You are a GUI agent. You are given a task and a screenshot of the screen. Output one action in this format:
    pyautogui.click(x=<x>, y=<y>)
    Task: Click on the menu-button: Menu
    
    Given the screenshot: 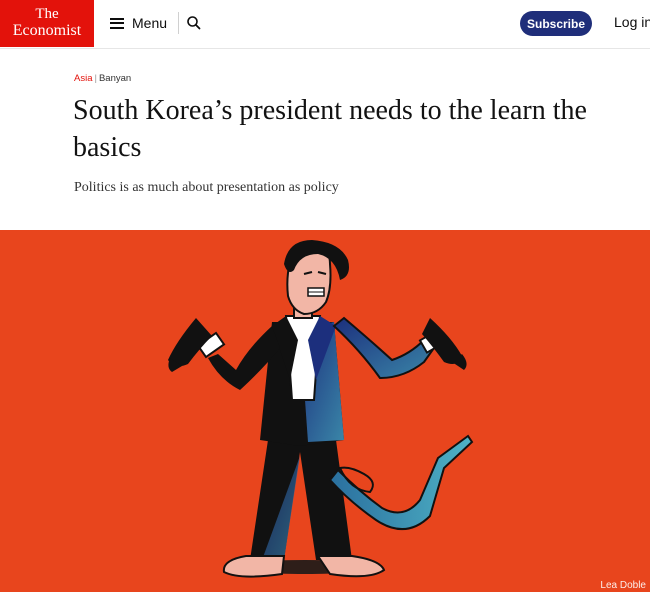 What is the action you would take?
    pyautogui.click(x=138, y=23)
    